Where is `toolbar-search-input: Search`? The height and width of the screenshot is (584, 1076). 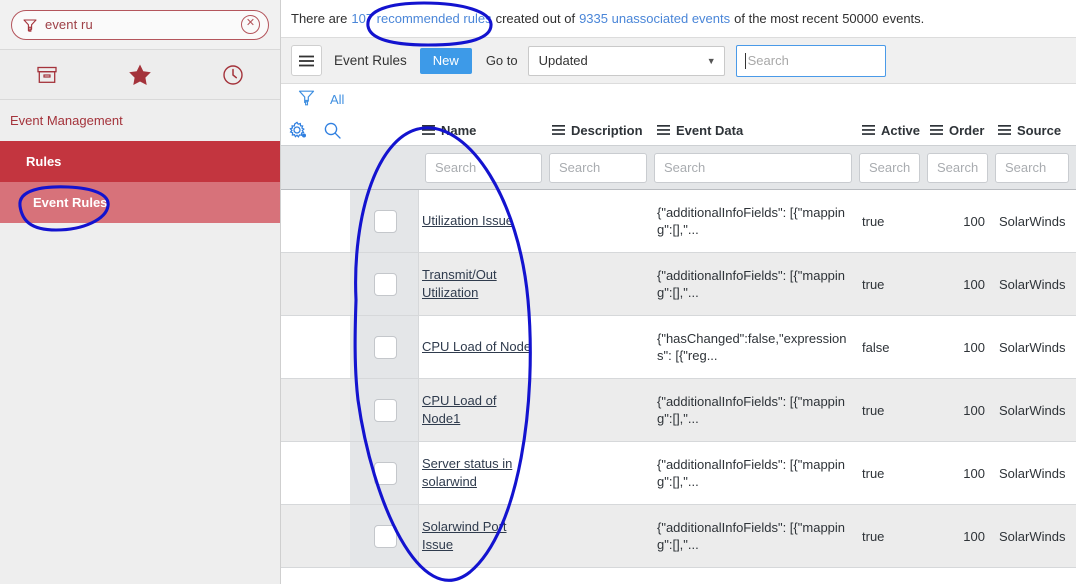 toolbar-search-input: Search is located at coordinates (810, 60).